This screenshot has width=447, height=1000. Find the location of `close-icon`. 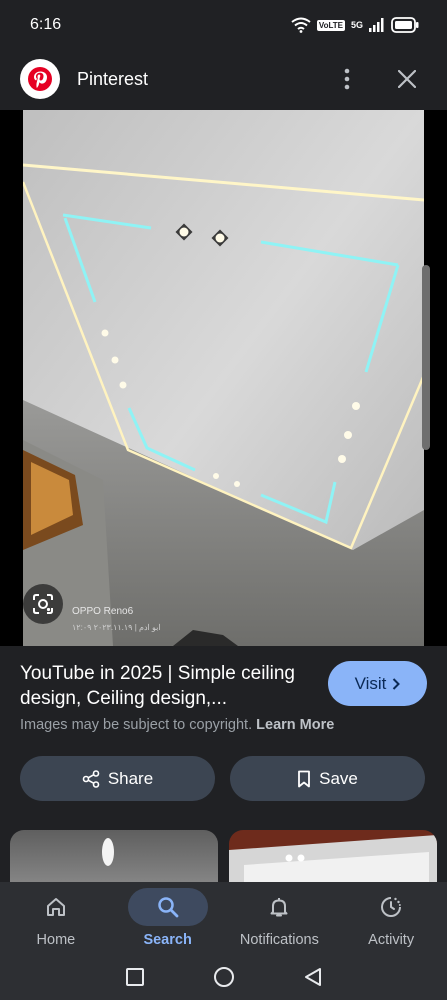

close-icon is located at coordinates (407, 79).